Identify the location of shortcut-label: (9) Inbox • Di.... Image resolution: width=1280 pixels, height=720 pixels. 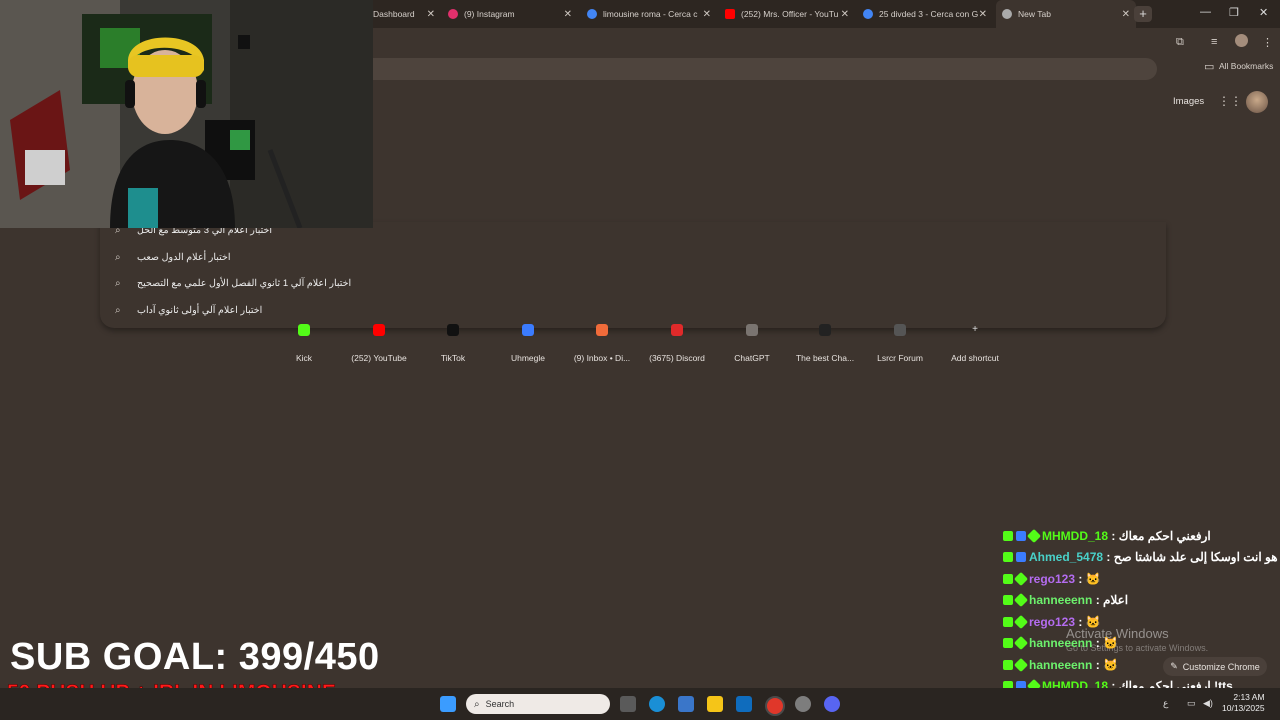
(602, 358).